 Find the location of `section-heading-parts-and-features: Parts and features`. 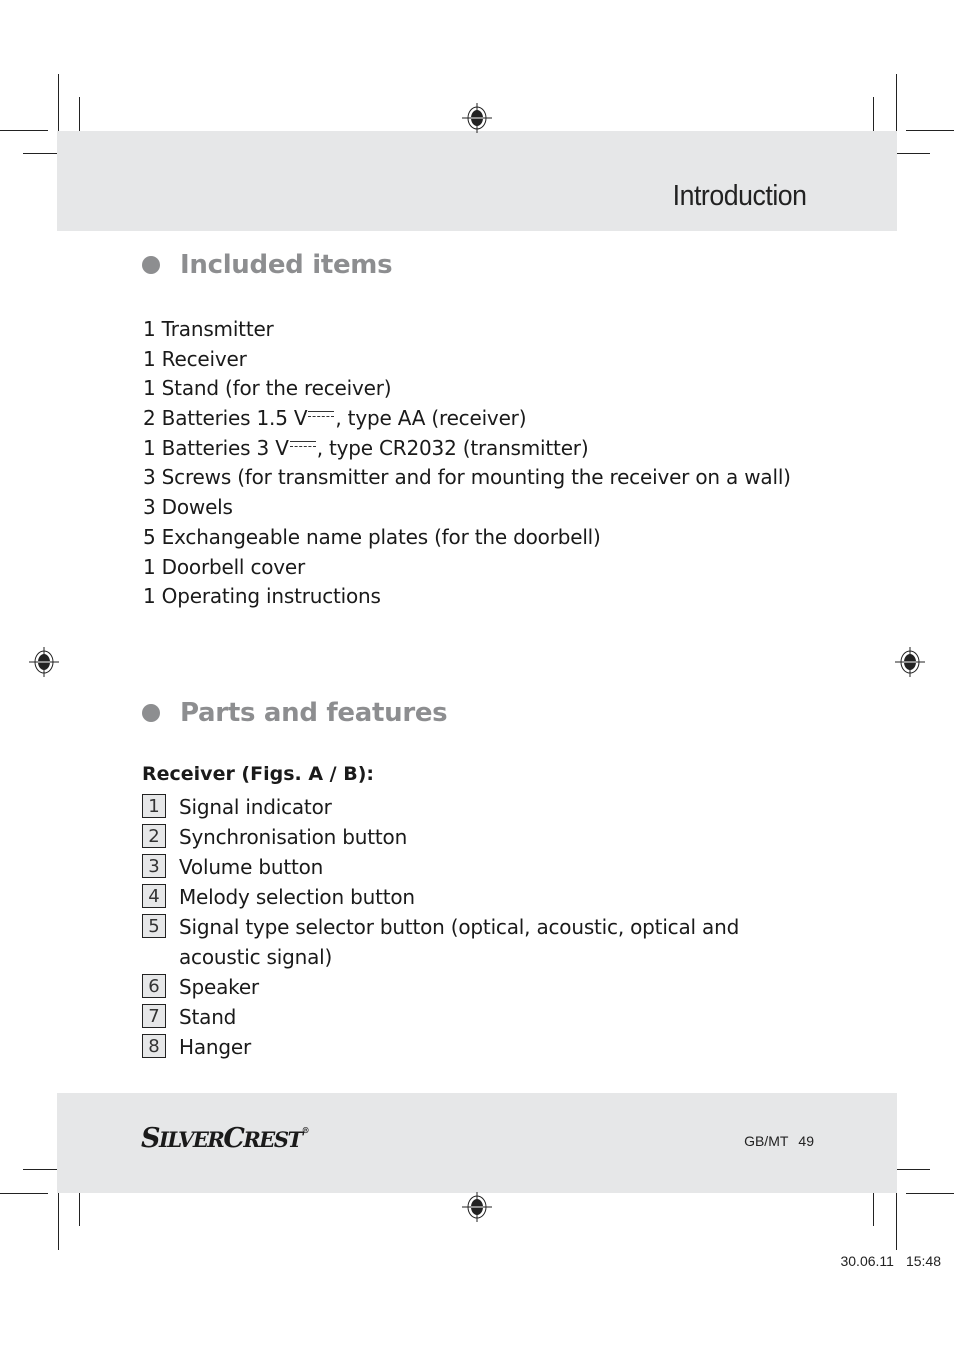

section-heading-parts-and-features: Parts and features is located at coordinates (295, 713).